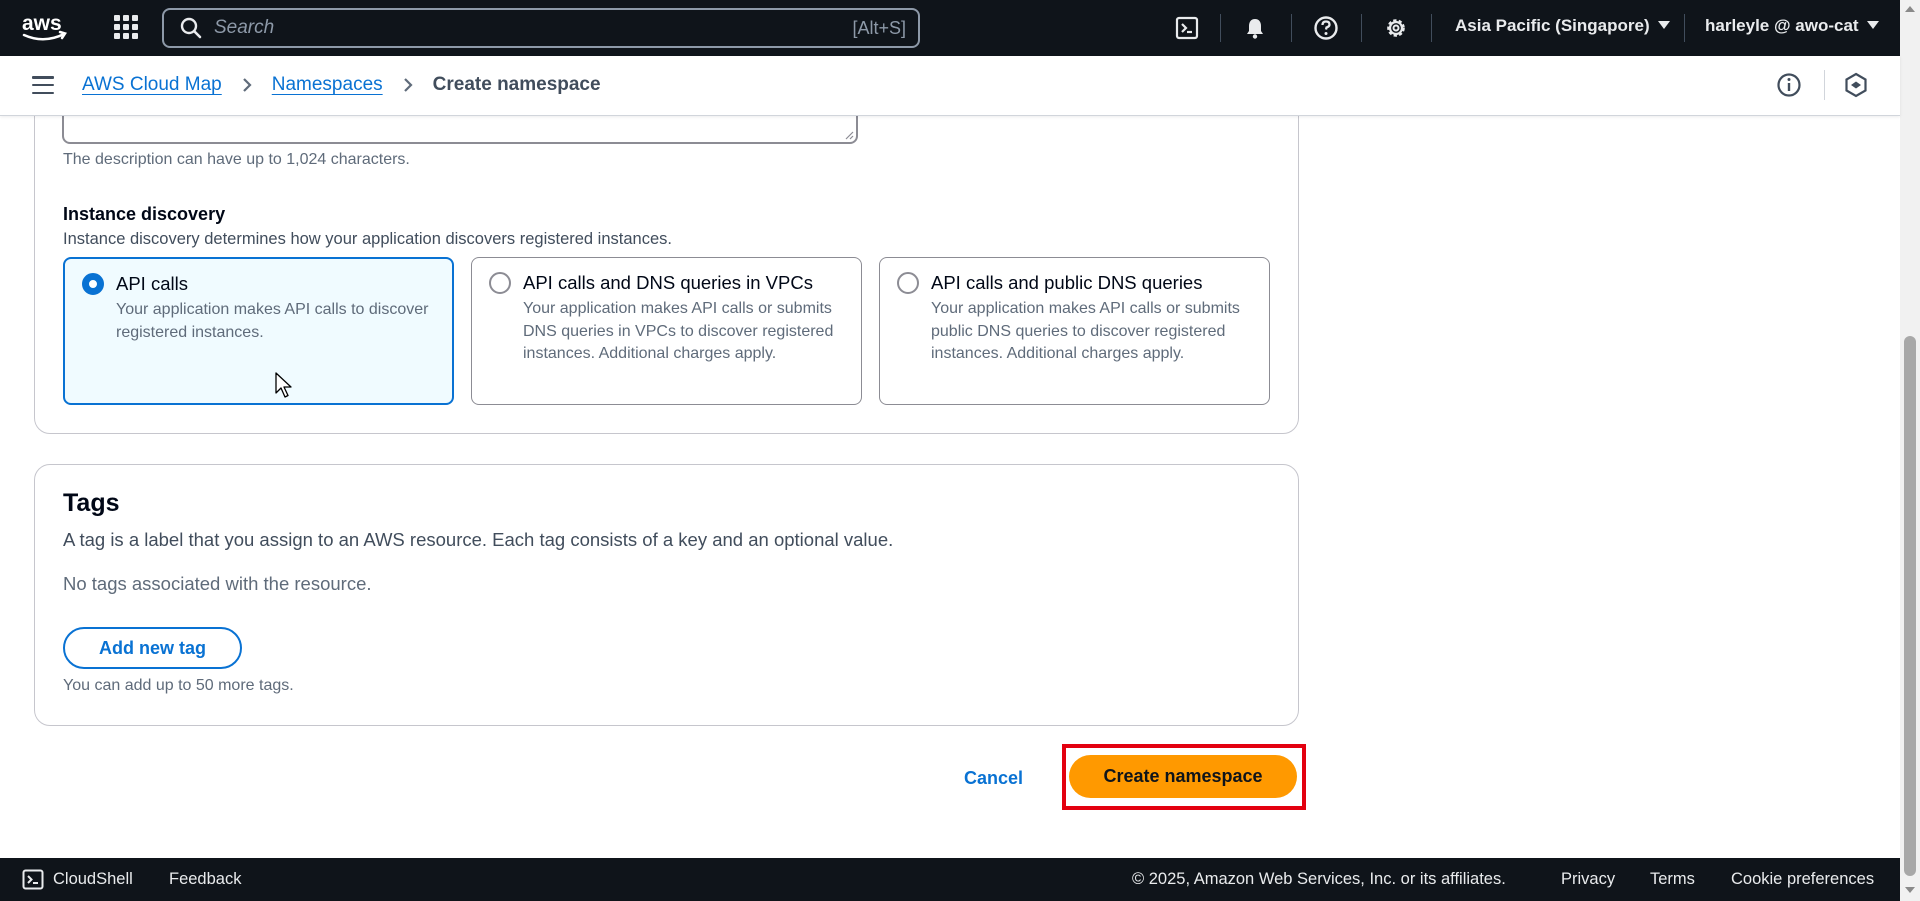 This screenshot has height=901, width=1920. I want to click on radio-api-dns-vpcs, so click(500, 283).